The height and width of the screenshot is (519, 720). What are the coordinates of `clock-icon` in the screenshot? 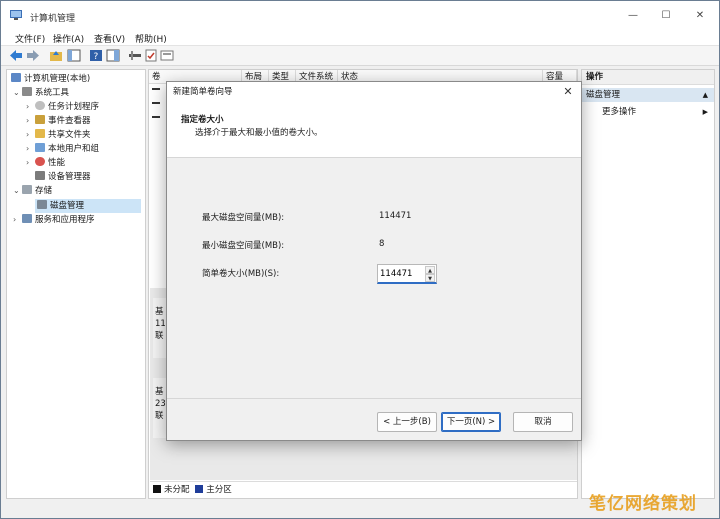 It's located at (40, 105).